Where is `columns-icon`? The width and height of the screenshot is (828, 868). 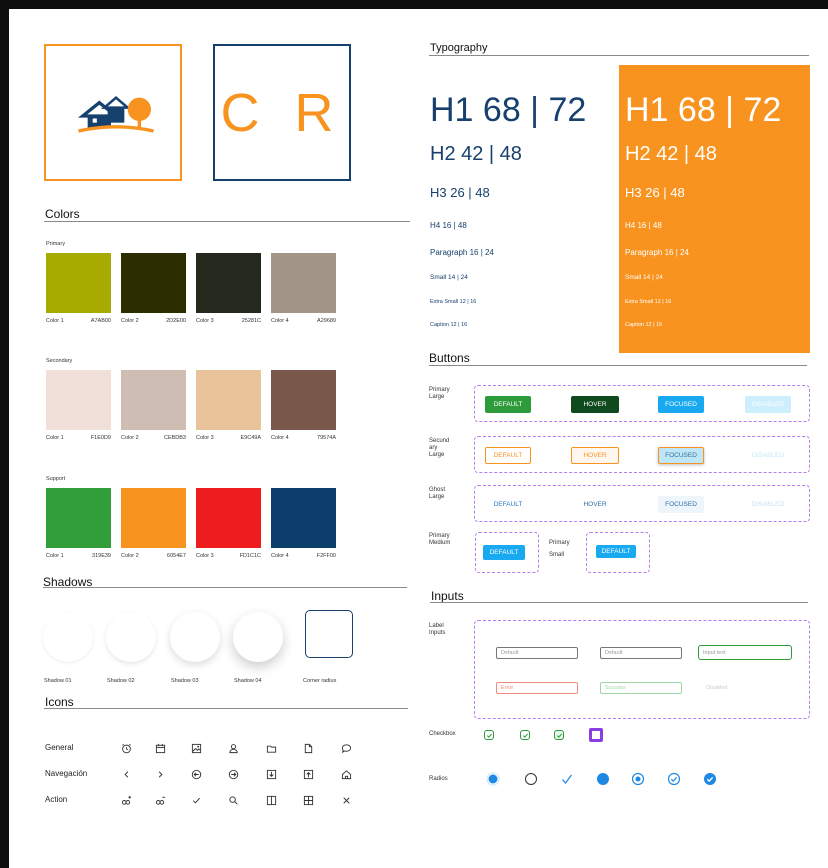 columns-icon is located at coordinates (271, 800).